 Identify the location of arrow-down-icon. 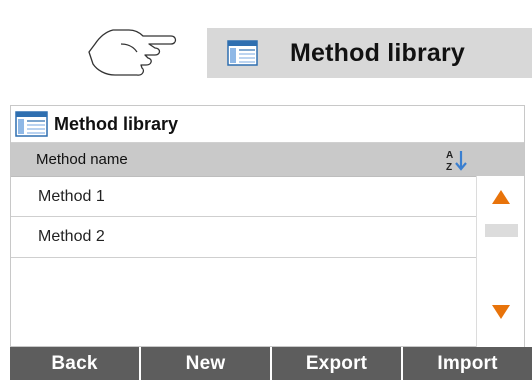
(501, 312).